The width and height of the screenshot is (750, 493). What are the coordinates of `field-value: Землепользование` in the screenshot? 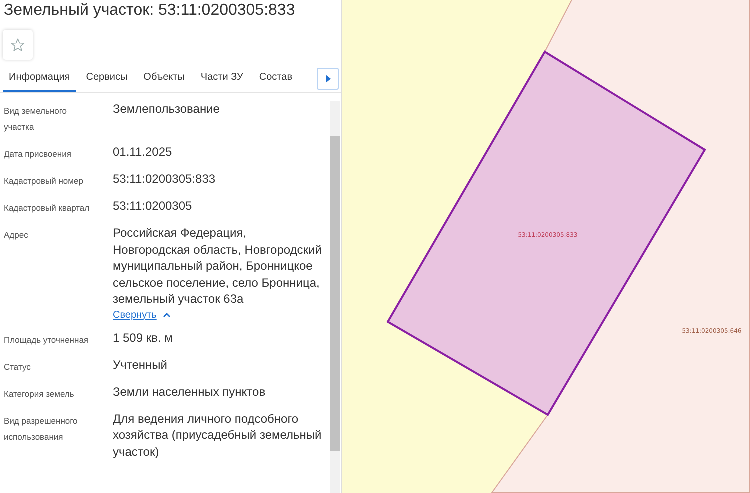 It's located at (167, 109).